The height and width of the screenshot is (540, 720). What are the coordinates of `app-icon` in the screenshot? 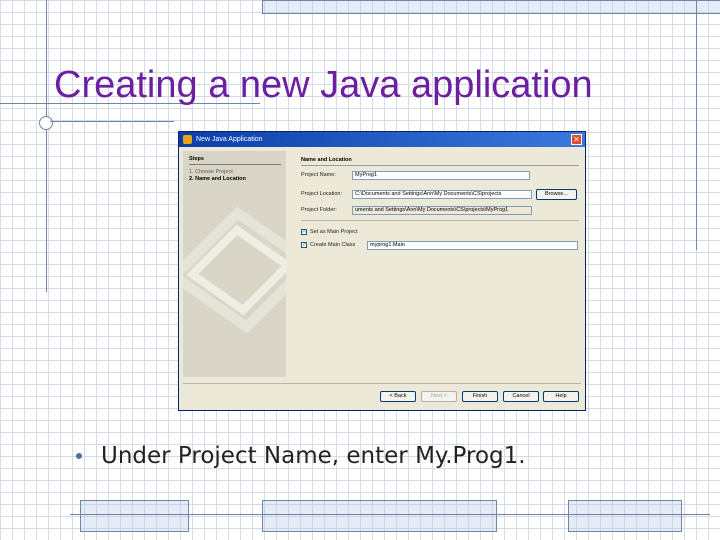 It's located at (187, 139).